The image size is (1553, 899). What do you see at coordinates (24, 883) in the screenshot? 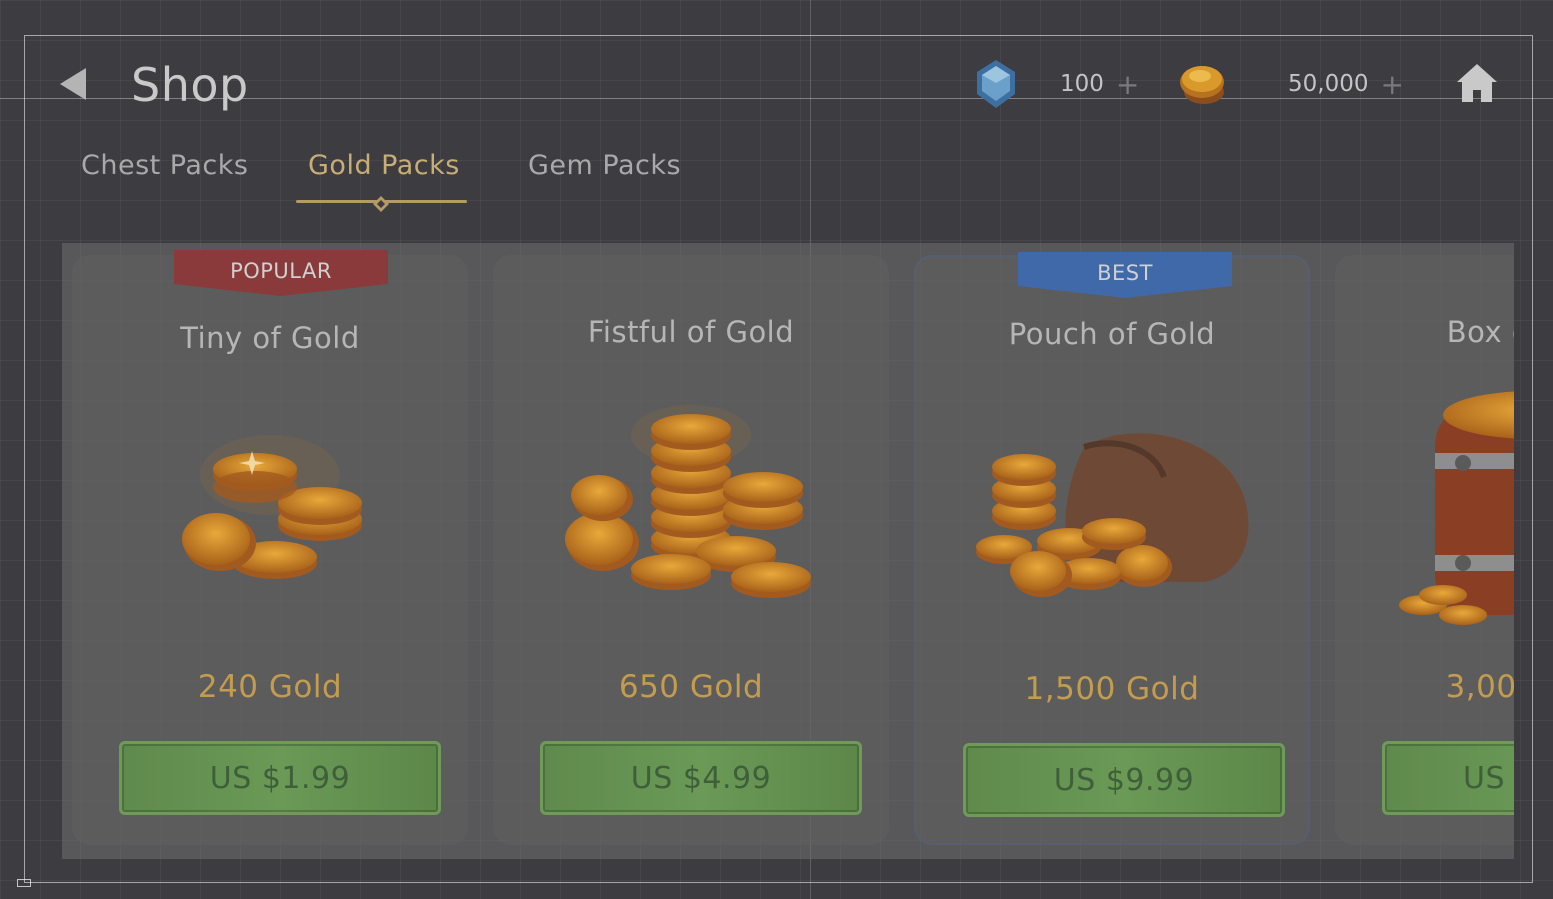
I see `resize-handle` at bounding box center [24, 883].